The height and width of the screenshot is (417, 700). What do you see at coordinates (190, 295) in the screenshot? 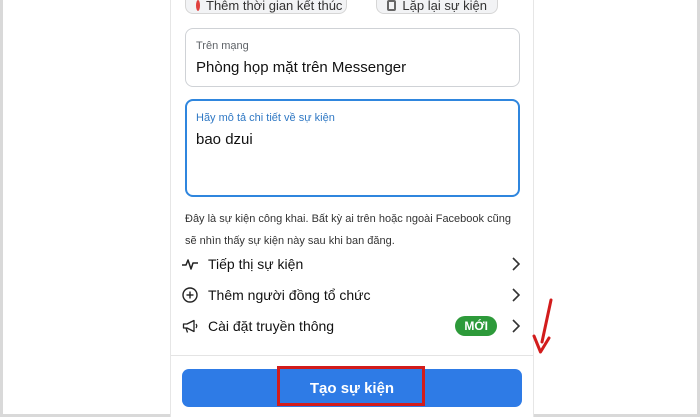
I see `plus-circle-icon` at bounding box center [190, 295].